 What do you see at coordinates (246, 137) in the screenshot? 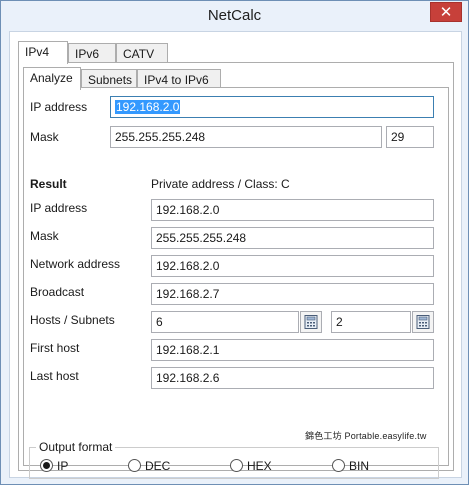
I see `mask-input: 255.255.255.248` at bounding box center [246, 137].